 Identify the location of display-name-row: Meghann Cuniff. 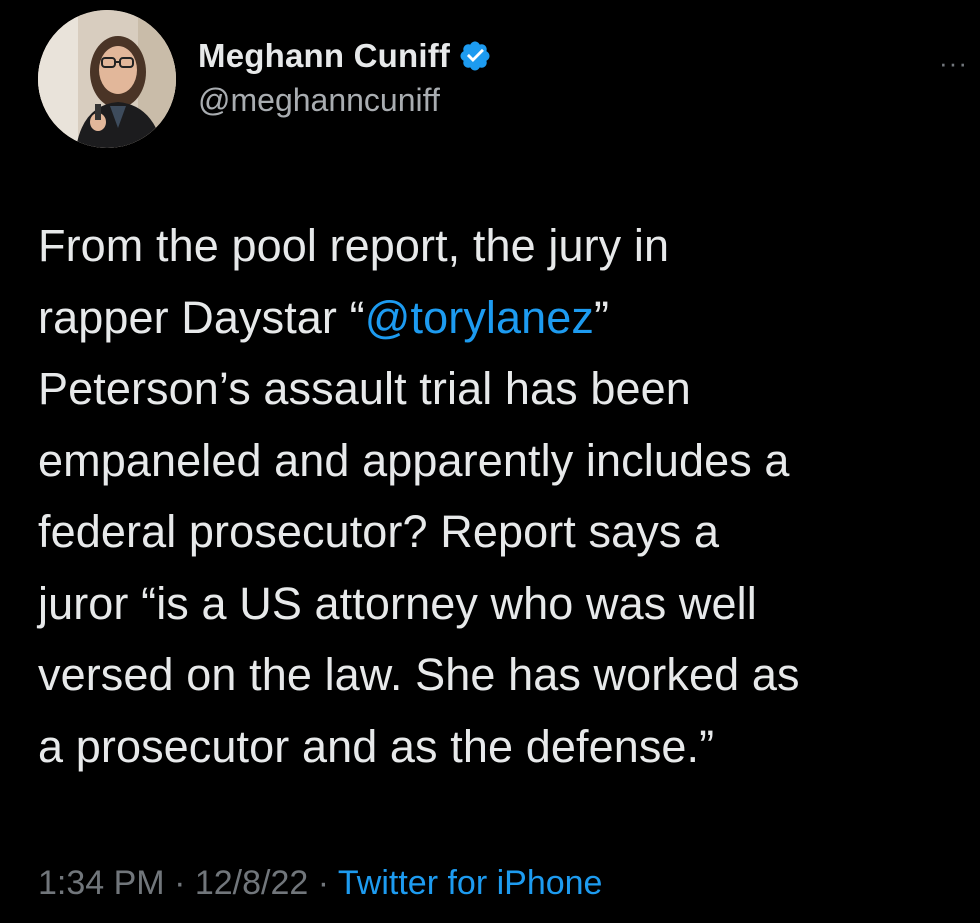
(345, 56).